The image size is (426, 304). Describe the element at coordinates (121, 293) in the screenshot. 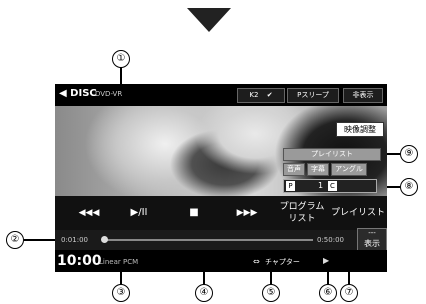

I see `callout-3: ③` at that location.